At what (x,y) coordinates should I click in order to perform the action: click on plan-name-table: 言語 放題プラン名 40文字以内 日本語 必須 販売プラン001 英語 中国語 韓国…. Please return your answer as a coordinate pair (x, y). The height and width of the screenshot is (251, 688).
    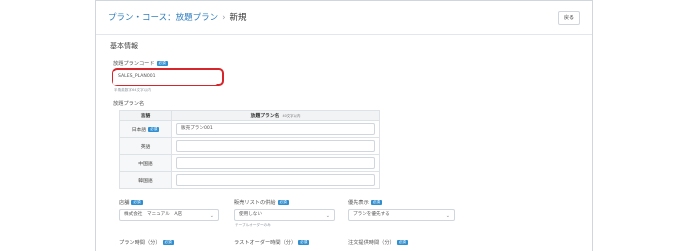
    Looking at the image, I should click on (249, 149).